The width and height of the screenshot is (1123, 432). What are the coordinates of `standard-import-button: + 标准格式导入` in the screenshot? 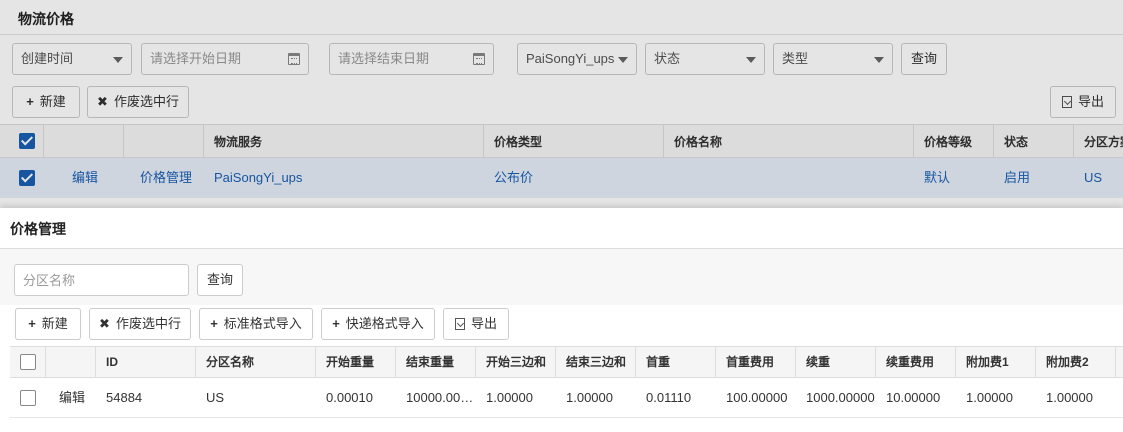 It's located at (256, 324).